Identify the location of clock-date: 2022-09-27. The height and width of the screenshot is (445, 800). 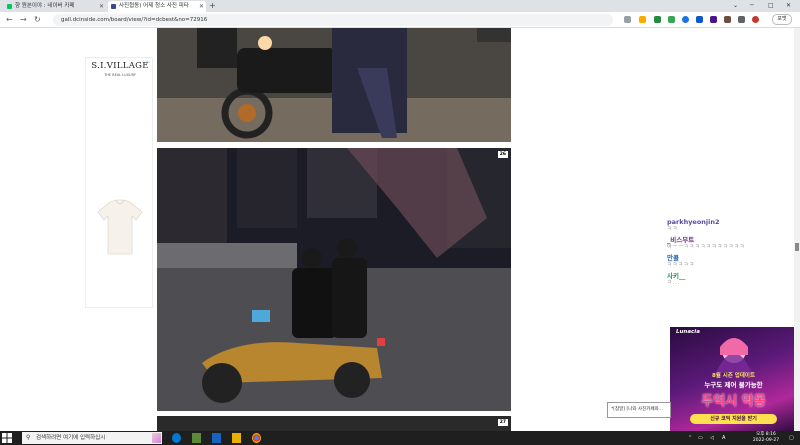
(766, 440).